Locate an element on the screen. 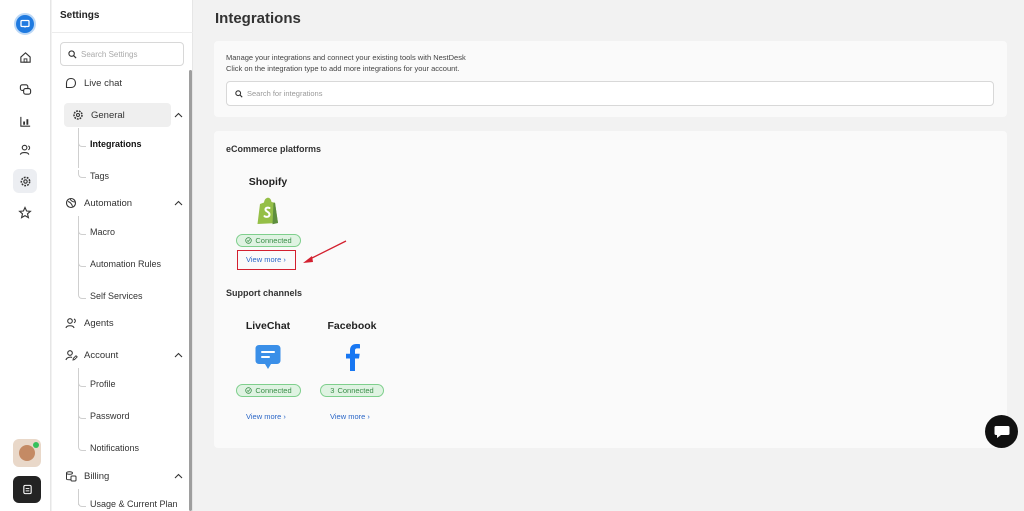 This screenshot has height=511, width=1024. integration-facebook: Facebook is located at coordinates (352, 346).